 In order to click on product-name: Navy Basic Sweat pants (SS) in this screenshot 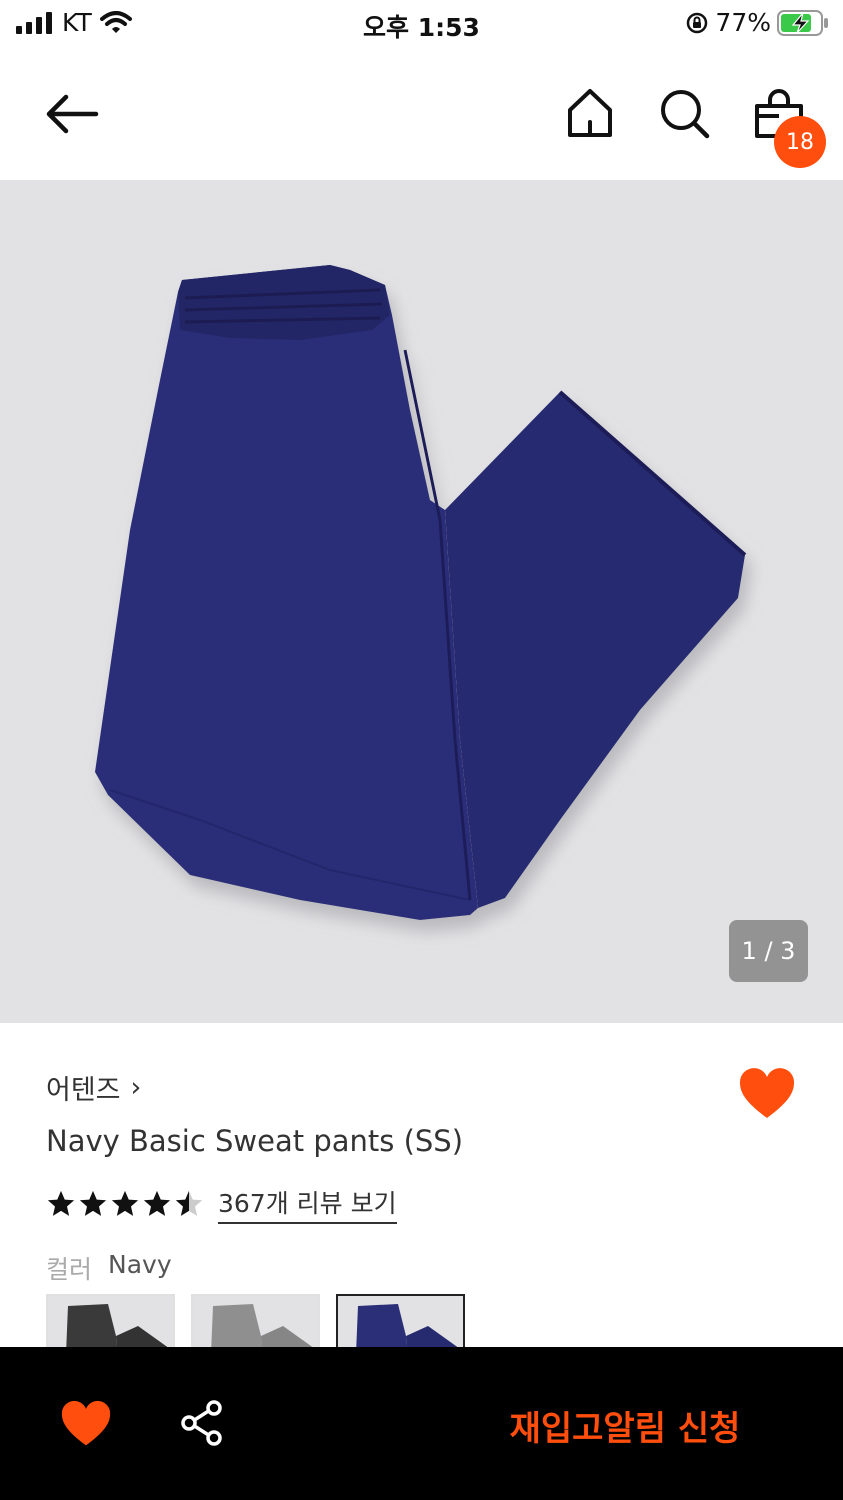, I will do `click(255, 1141)`.